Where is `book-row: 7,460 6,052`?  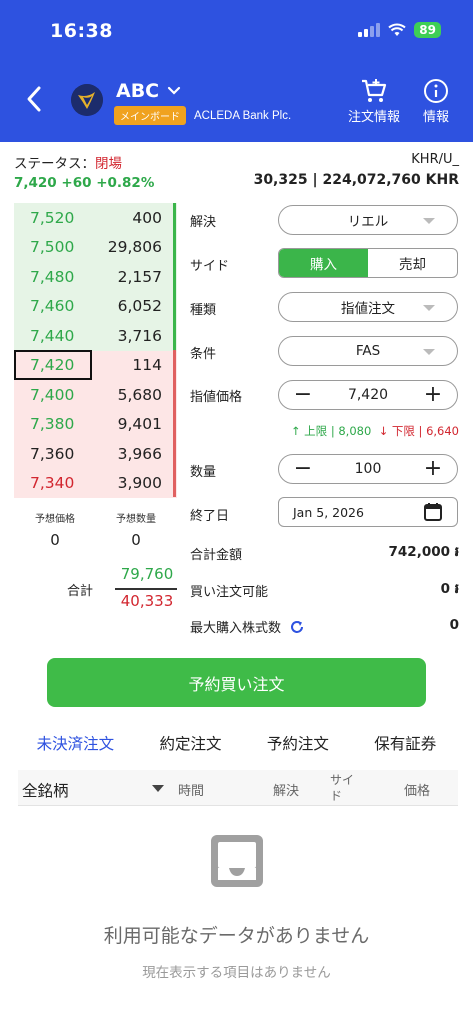 book-row: 7,460 6,052 is located at coordinates (95, 306).